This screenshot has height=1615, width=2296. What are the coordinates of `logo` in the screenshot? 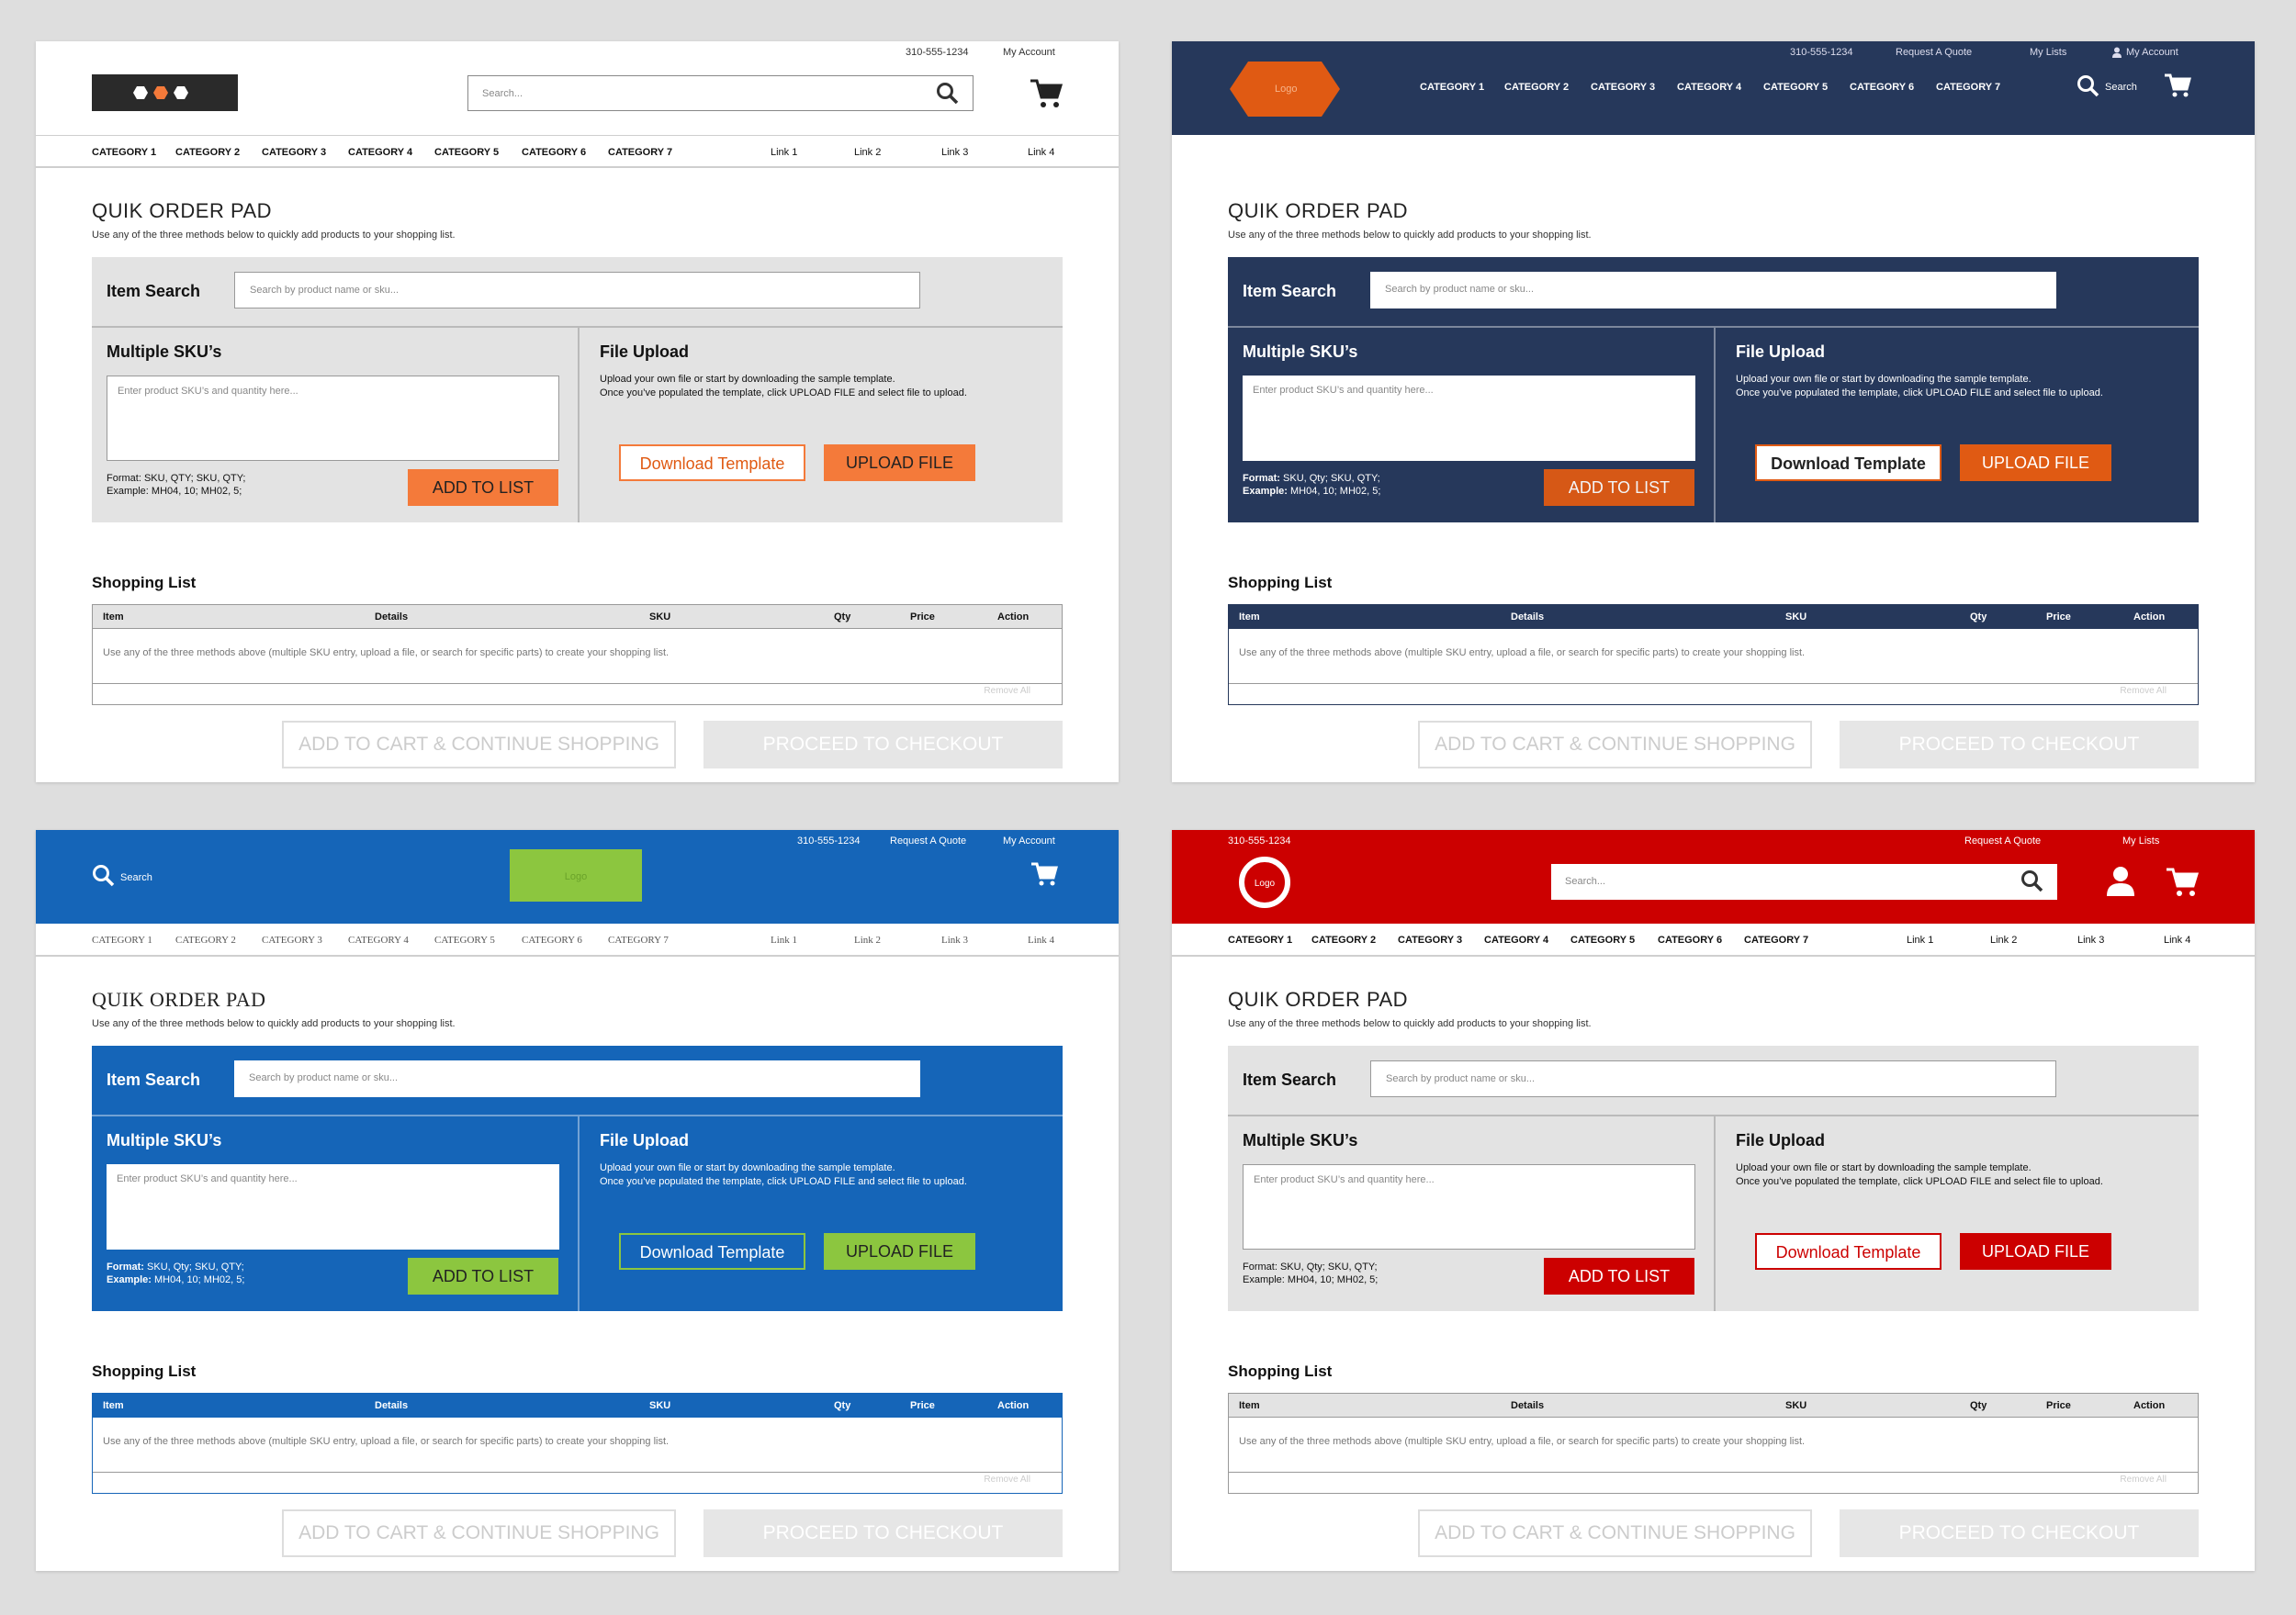 It's located at (165, 92).